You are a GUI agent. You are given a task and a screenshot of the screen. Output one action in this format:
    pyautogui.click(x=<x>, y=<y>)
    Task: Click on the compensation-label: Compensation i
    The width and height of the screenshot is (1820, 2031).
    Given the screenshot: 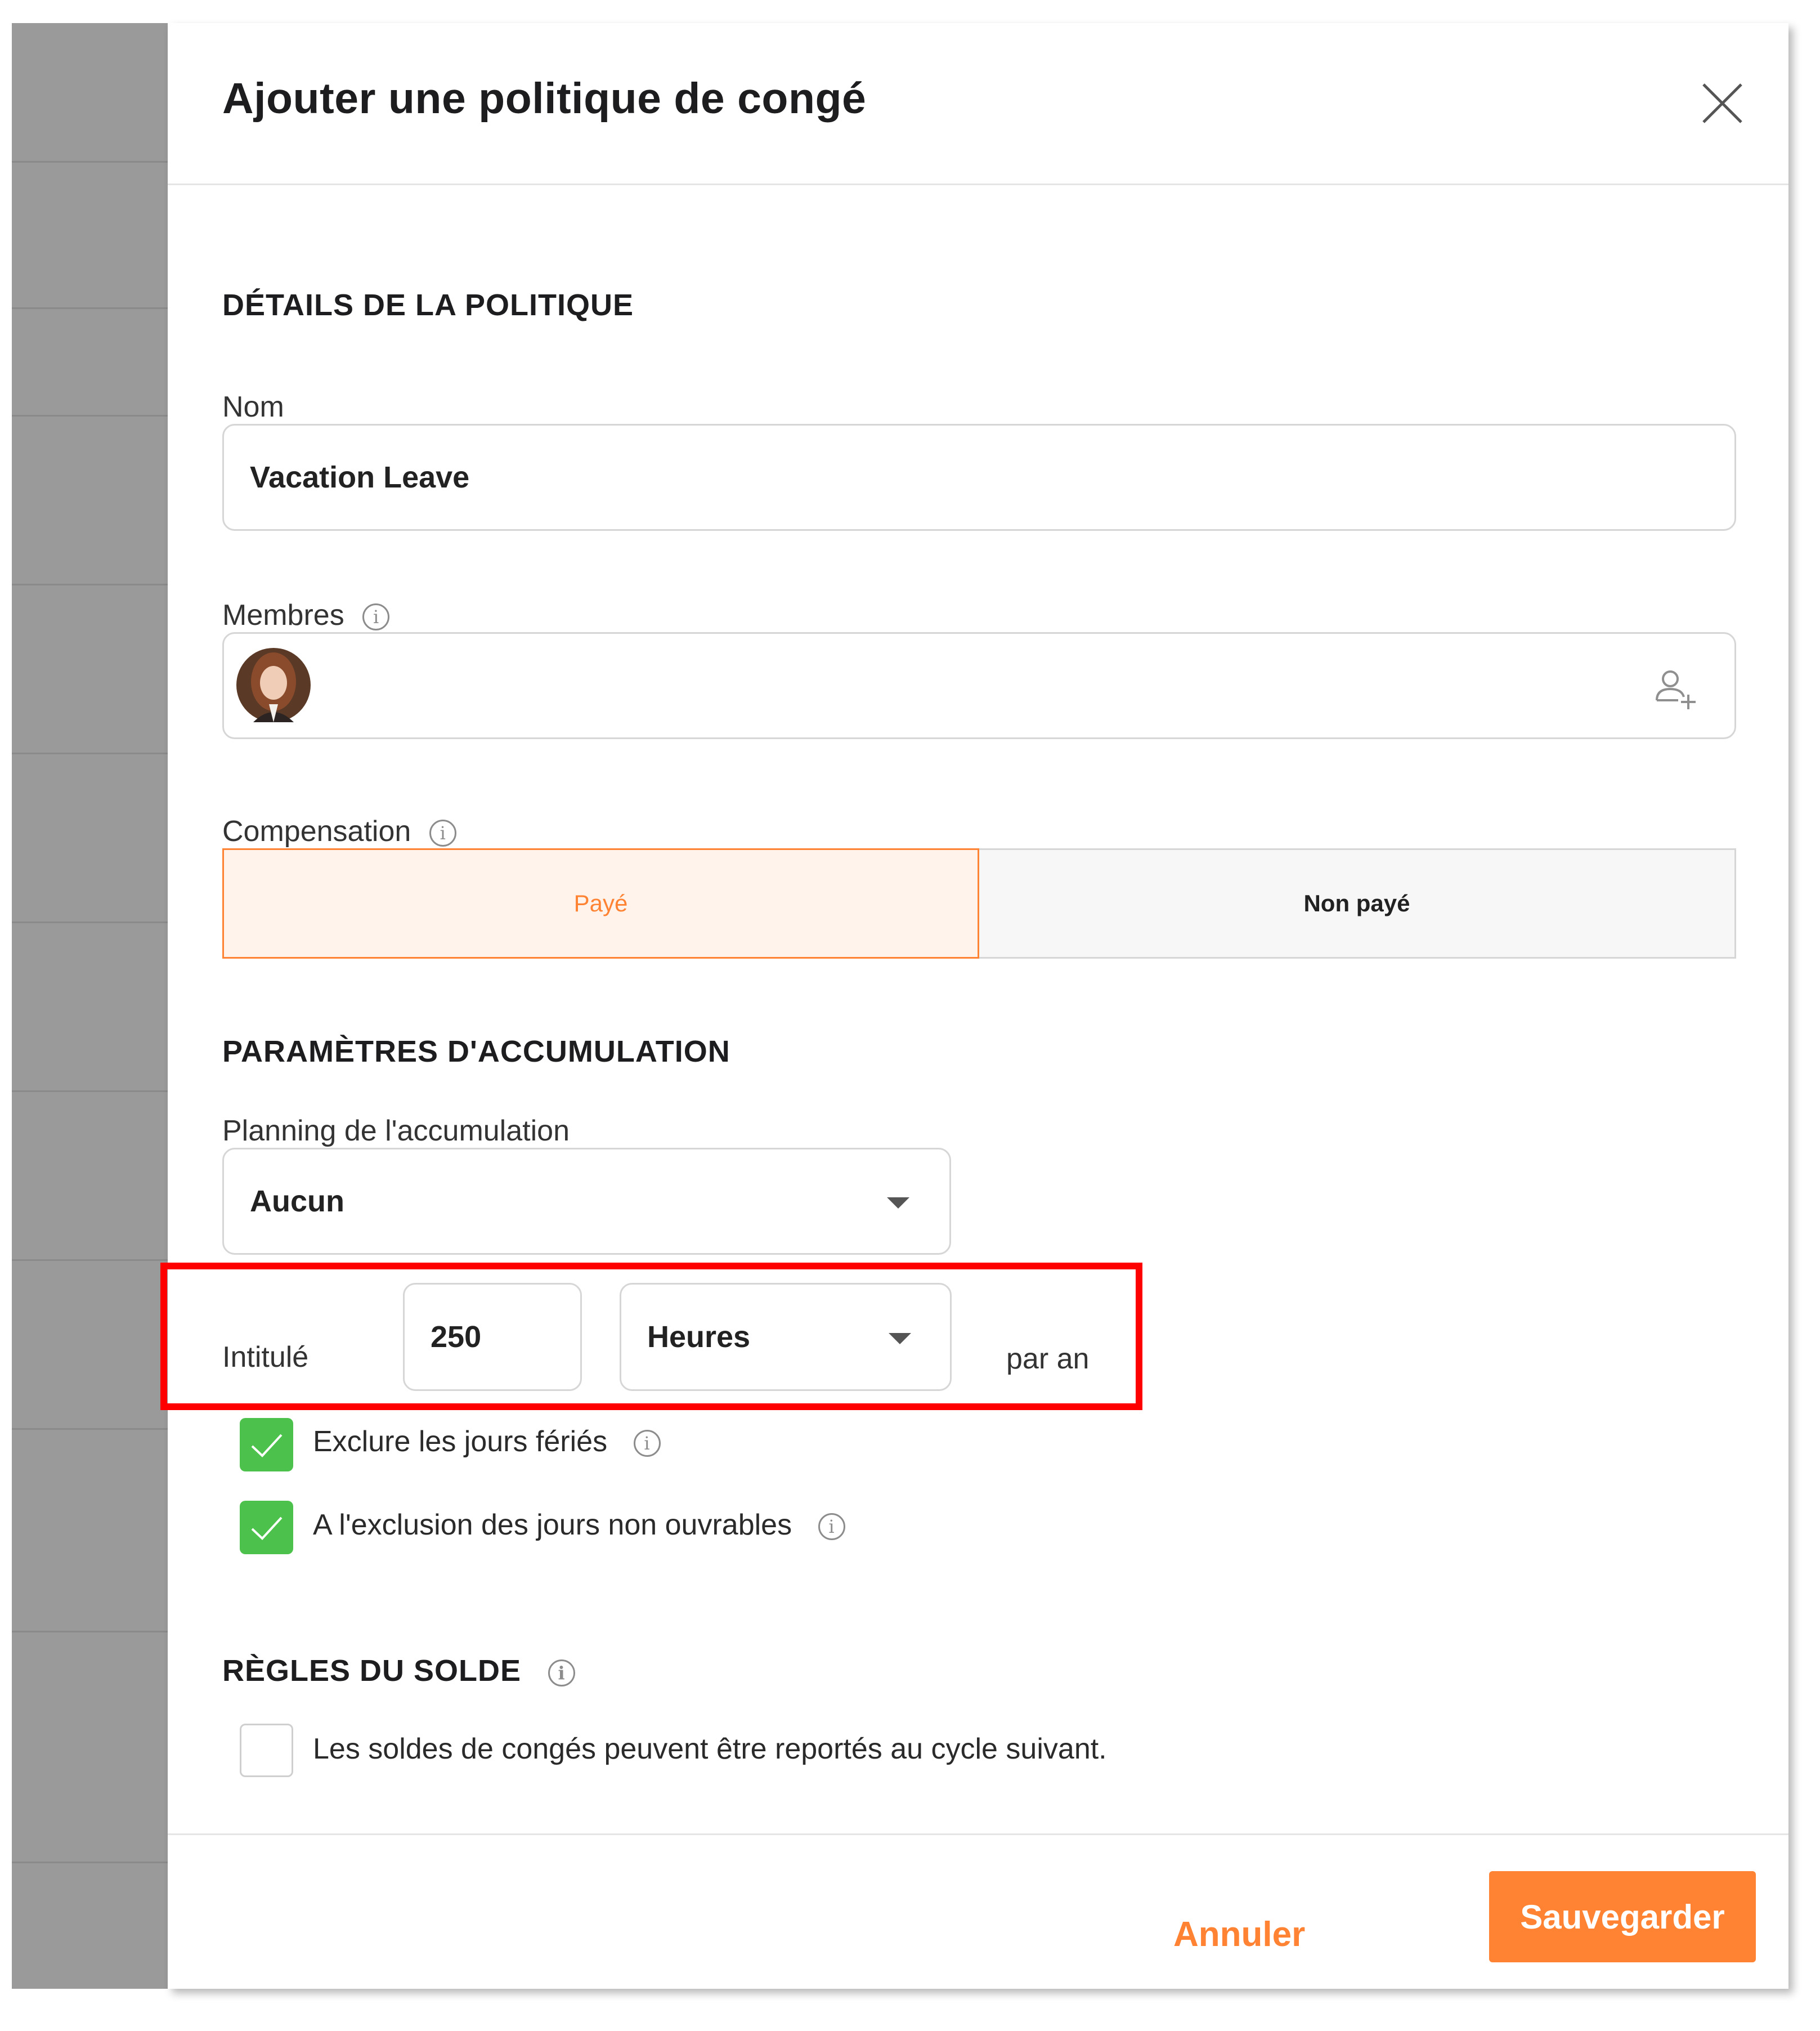 What is the action you would take?
    pyautogui.click(x=339, y=831)
    